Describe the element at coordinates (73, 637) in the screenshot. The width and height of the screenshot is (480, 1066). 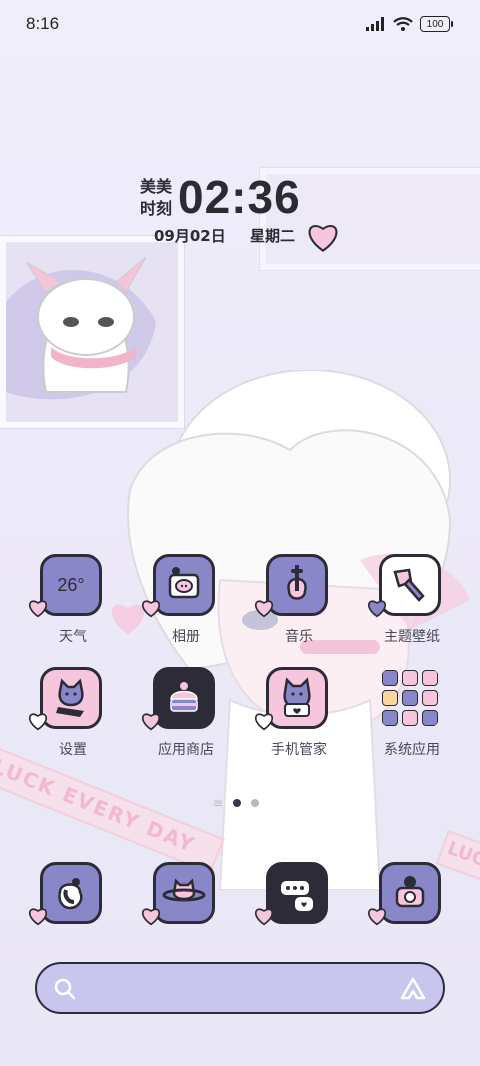
I see `app-label: 天气` at that location.